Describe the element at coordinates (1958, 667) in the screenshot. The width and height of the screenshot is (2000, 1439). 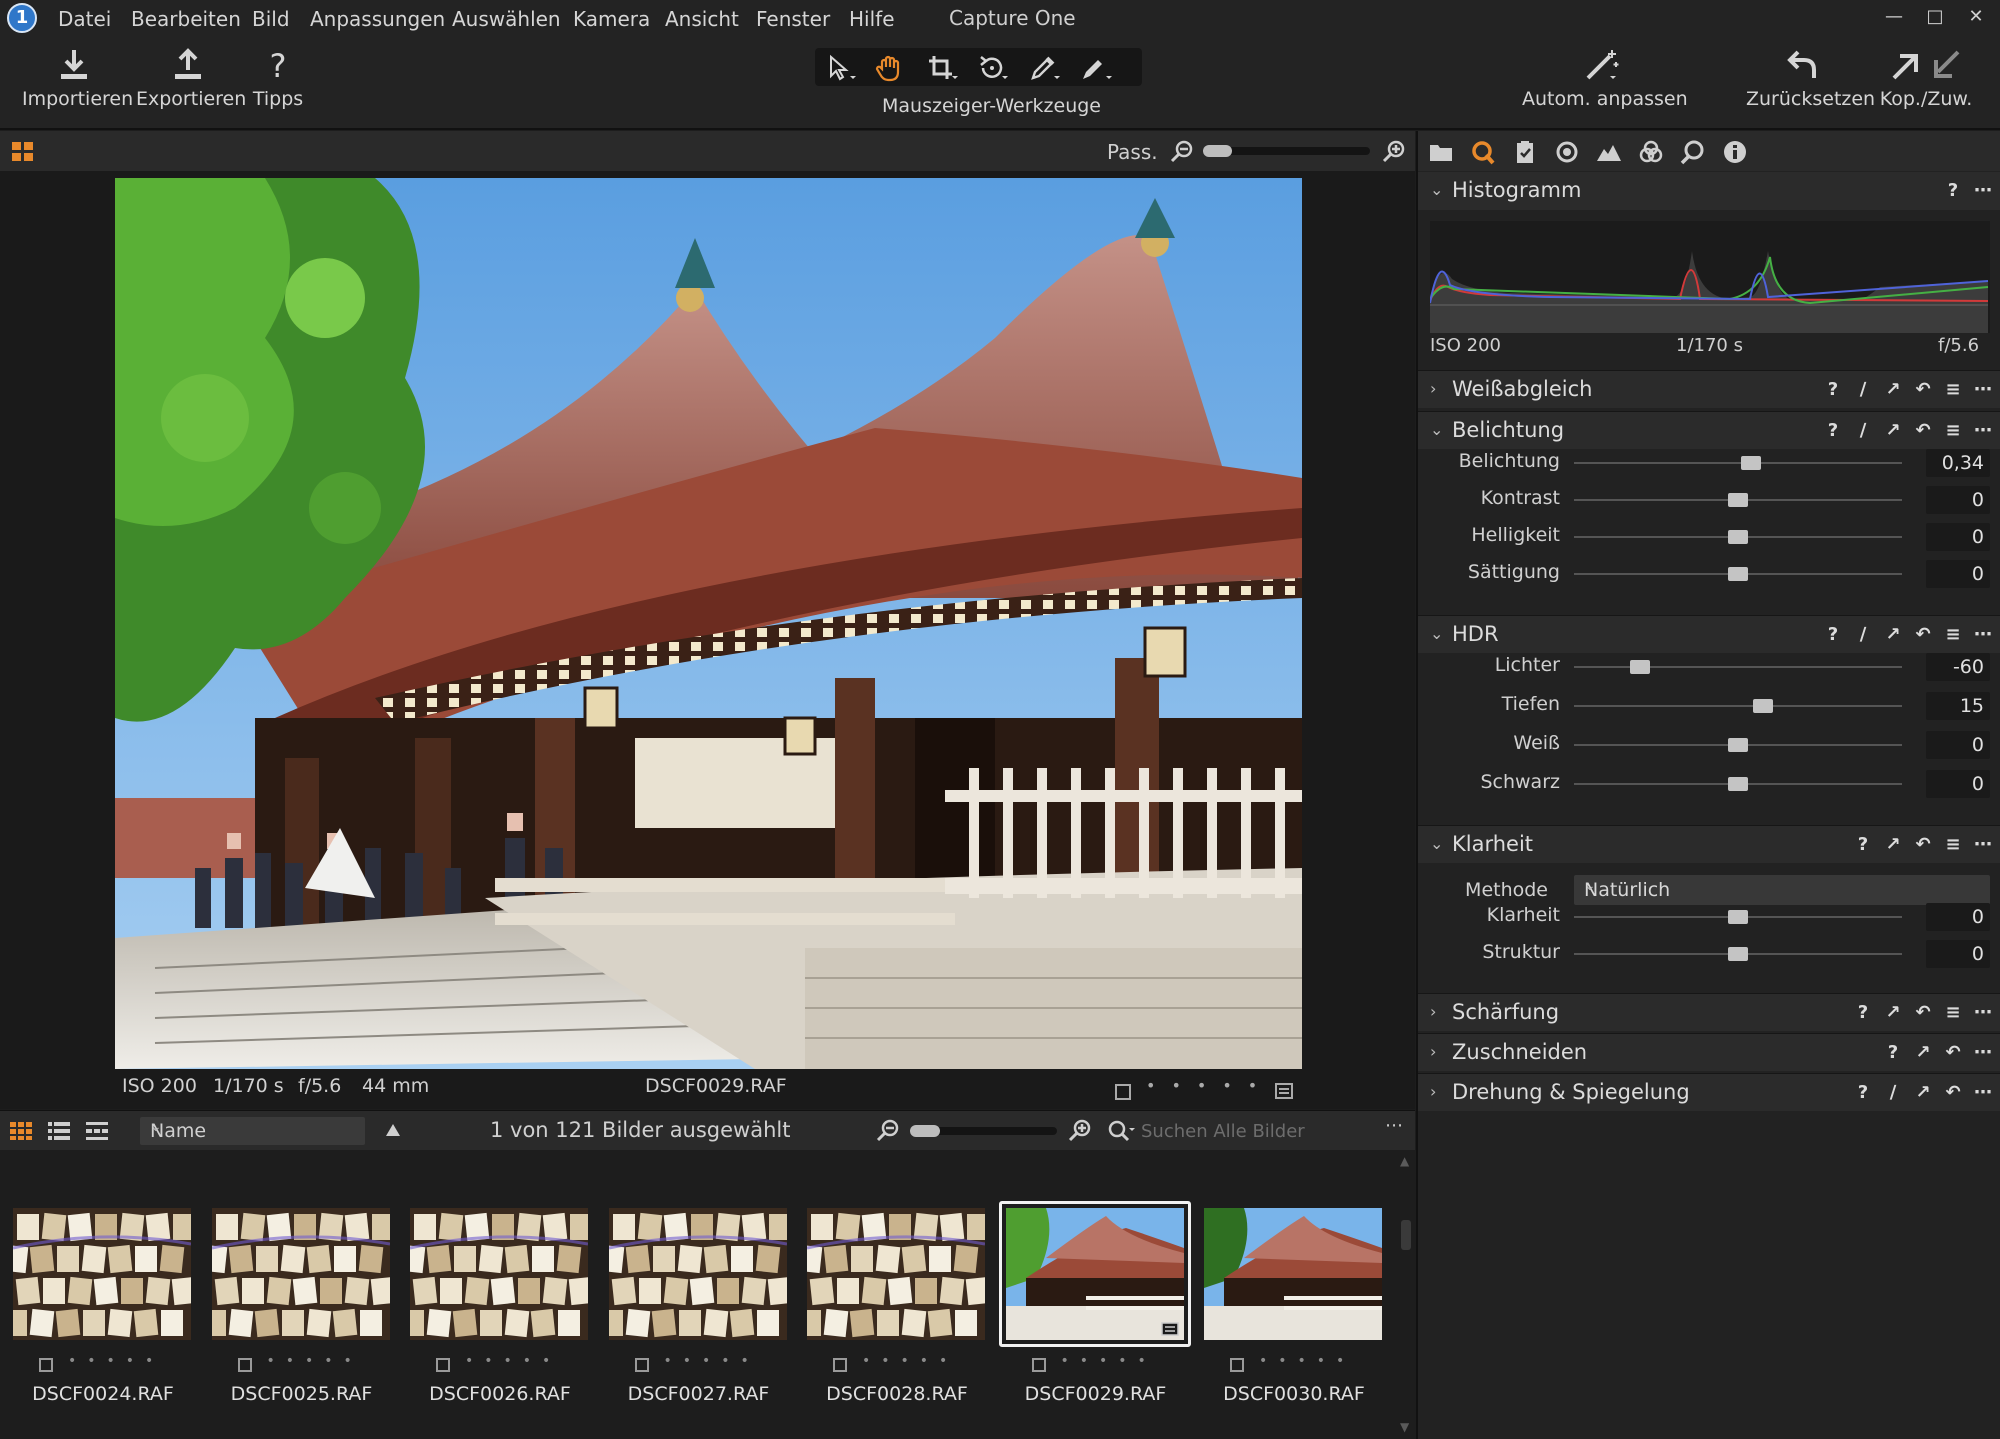
I see `slider-value-field: -60` at that location.